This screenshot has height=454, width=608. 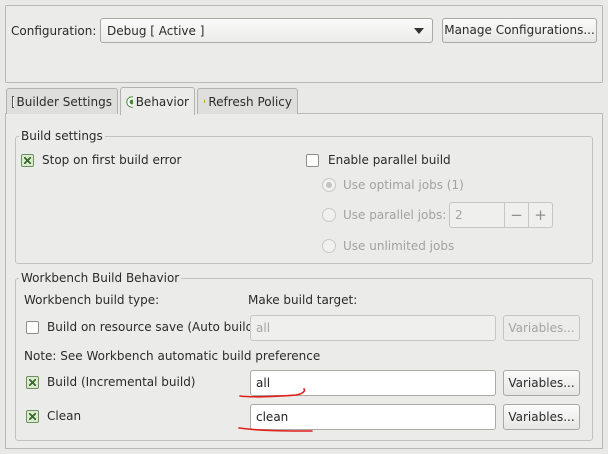 I want to click on workbench-title: Workbench Build Behavior, so click(x=100, y=278).